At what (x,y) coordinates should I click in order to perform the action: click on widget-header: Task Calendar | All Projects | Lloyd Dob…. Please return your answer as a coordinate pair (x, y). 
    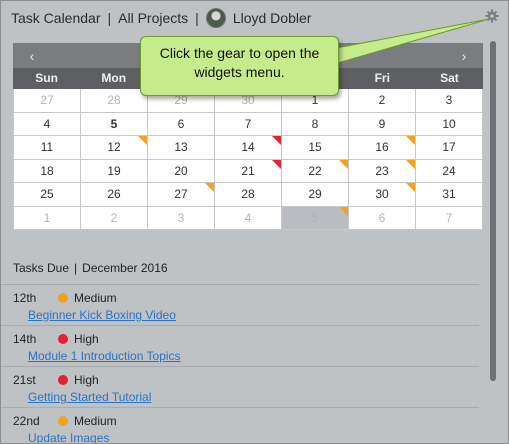
    Looking at the image, I should click on (254, 17).